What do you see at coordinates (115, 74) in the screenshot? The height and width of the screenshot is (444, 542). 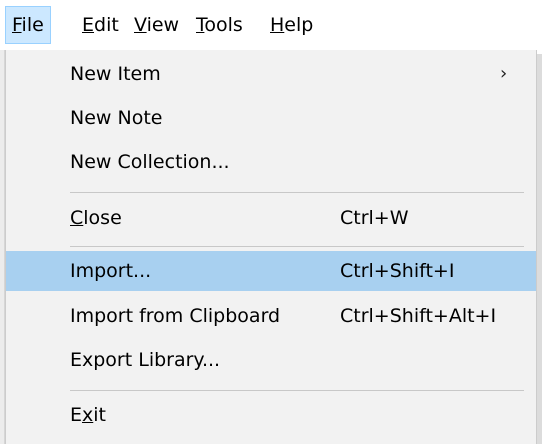 I see `new-item-label: New Item` at bounding box center [115, 74].